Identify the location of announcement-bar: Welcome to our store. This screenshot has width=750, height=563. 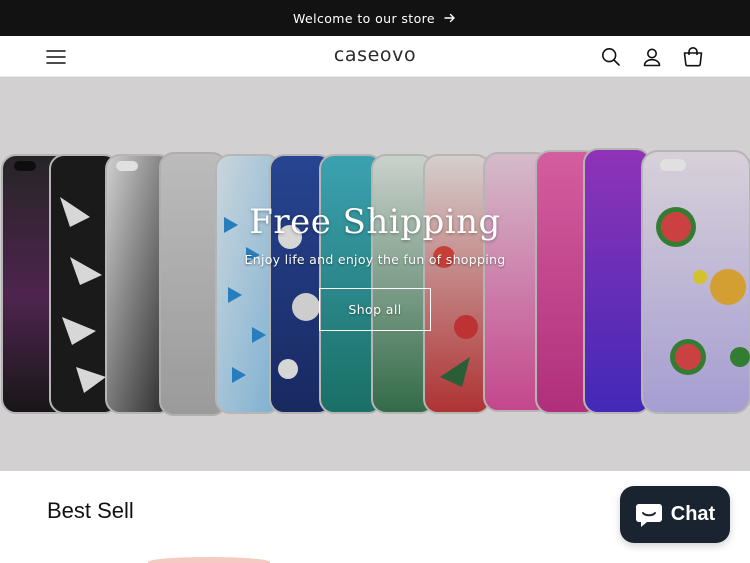
(375, 18).